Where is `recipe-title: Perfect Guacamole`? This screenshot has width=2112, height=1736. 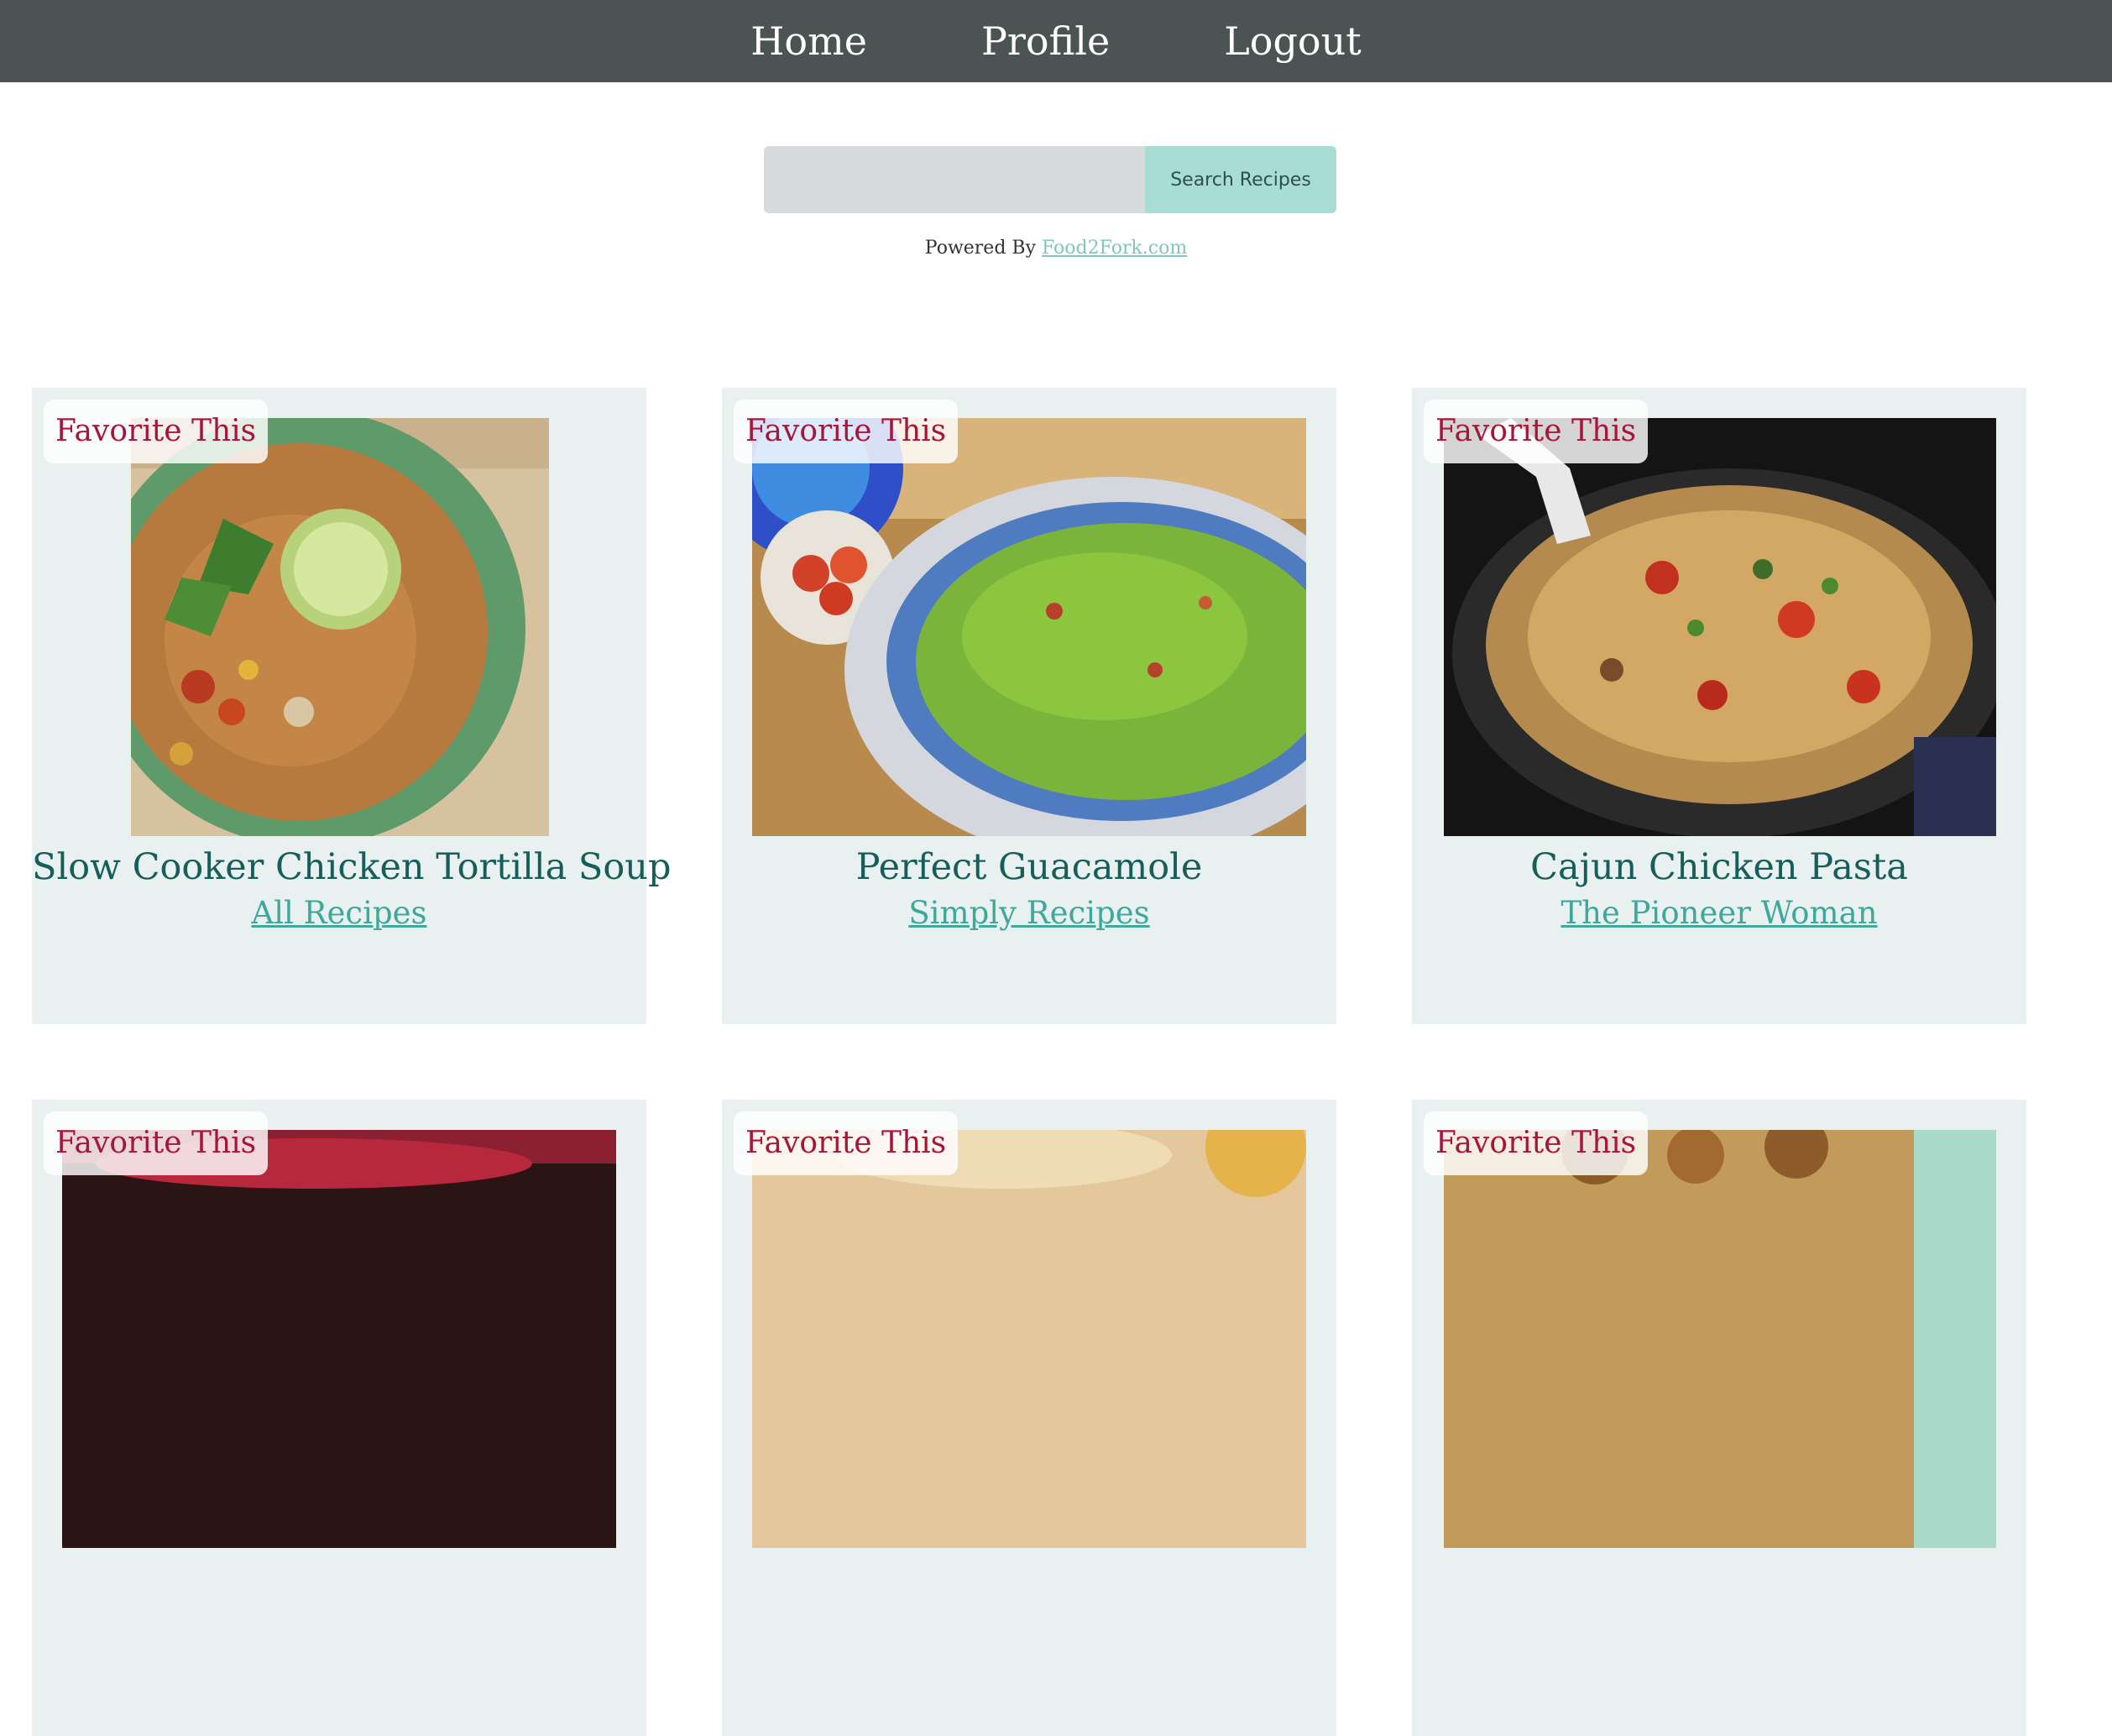 recipe-title: Perfect Guacamole is located at coordinates (1029, 867).